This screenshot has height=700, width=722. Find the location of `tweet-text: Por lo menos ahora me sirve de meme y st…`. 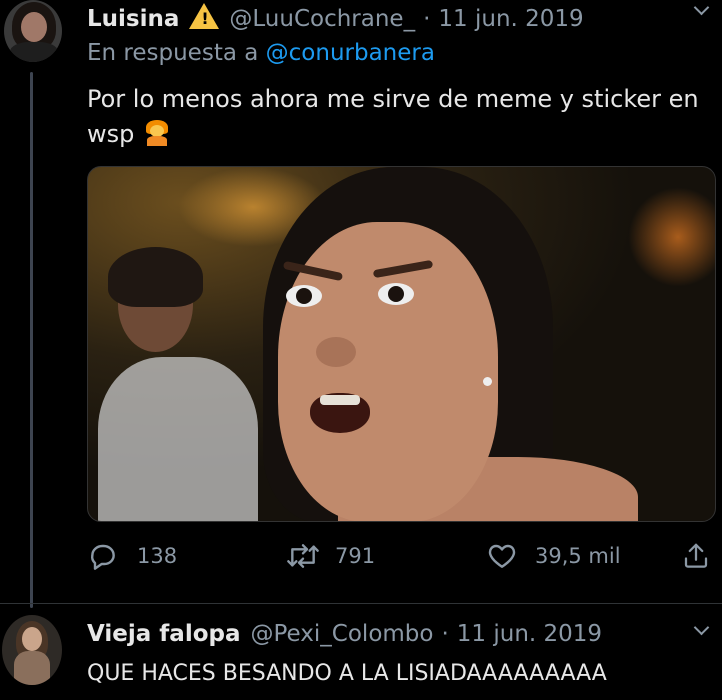

tweet-text: Por lo menos ahora me sirve de meme y st… is located at coordinates (399, 117).